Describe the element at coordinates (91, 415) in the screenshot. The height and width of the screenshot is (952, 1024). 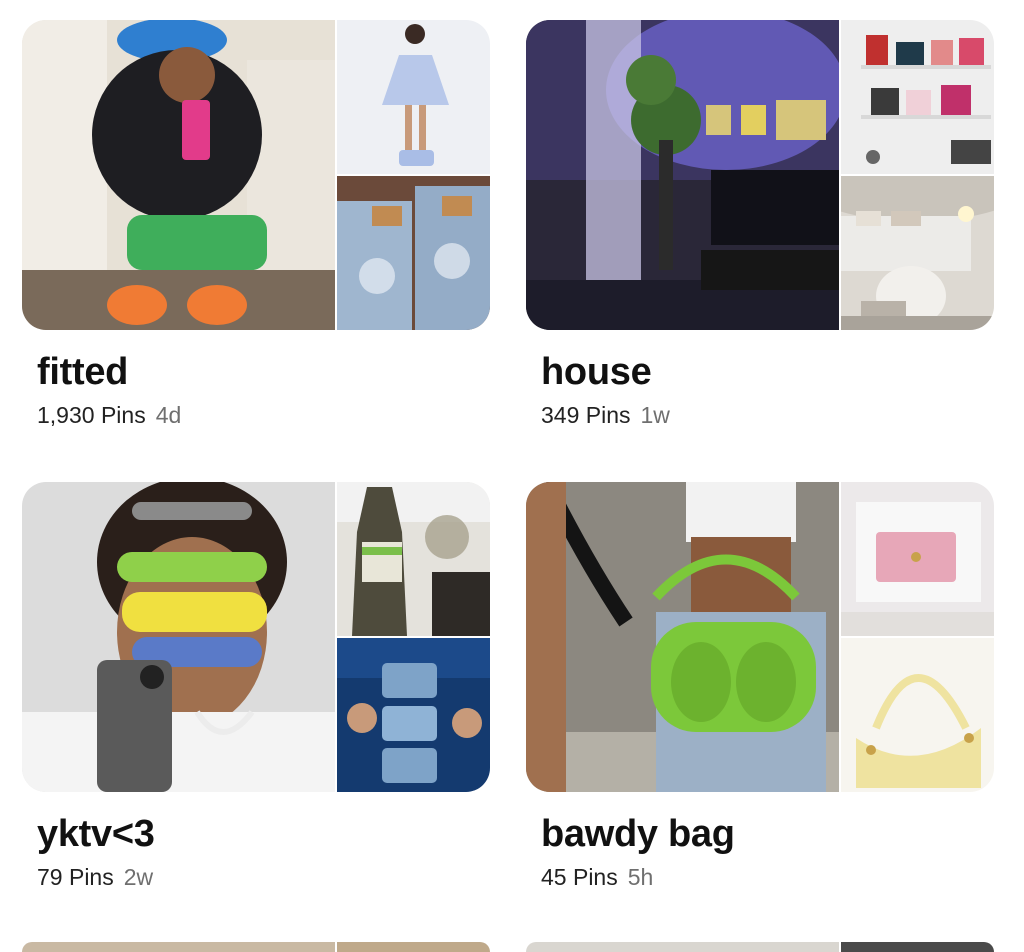
I see `pin-count: 1,930 Pins` at that location.